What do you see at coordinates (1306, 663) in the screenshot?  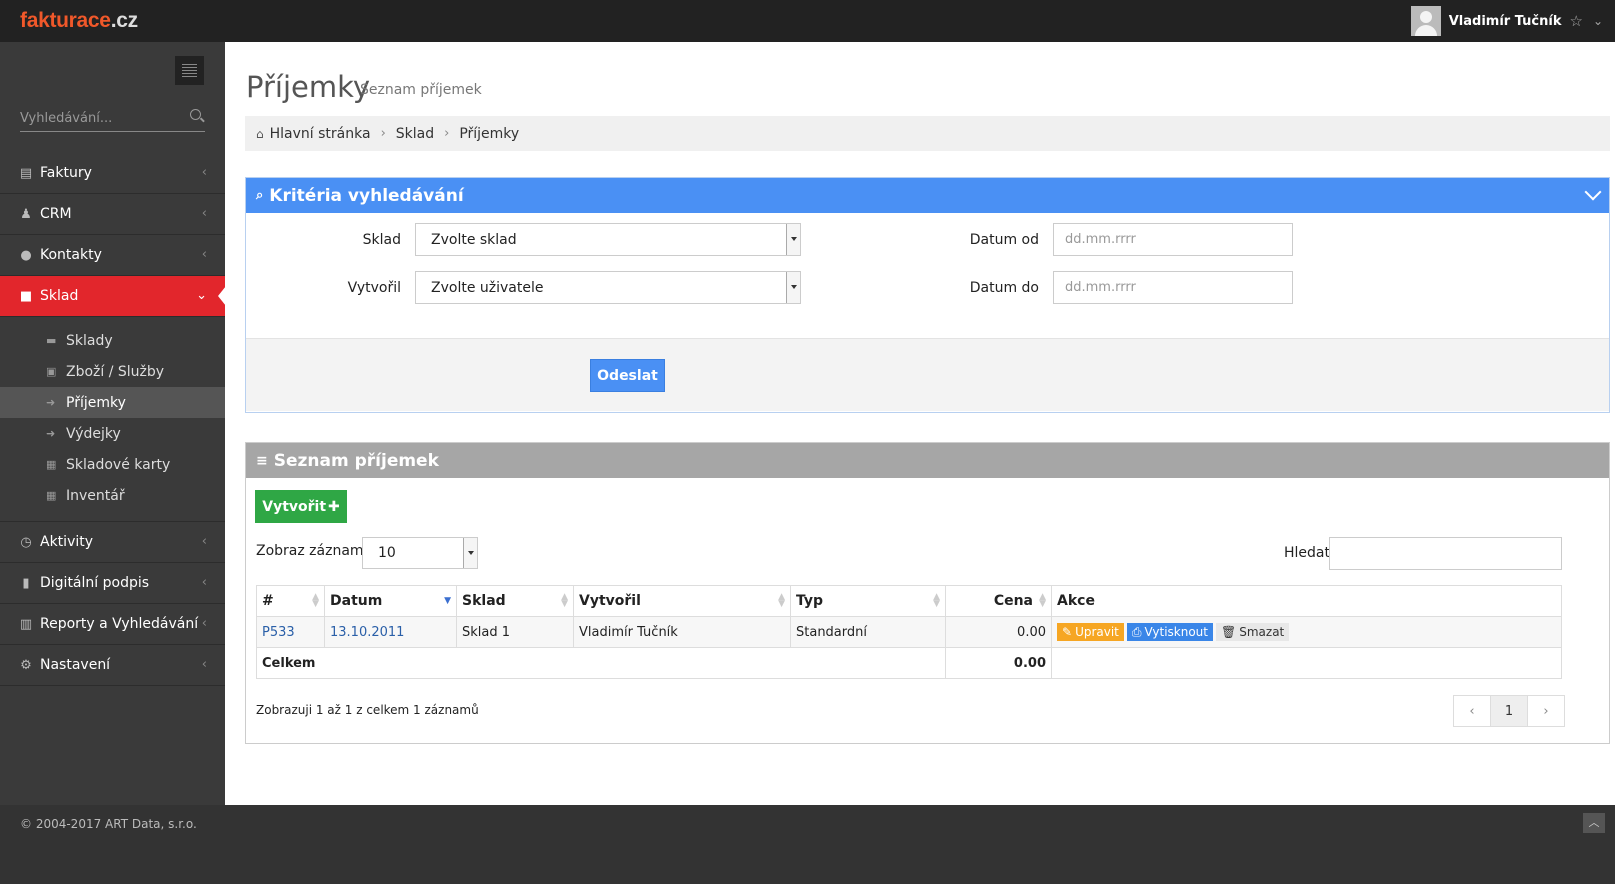 I see `total-empty-cell` at bounding box center [1306, 663].